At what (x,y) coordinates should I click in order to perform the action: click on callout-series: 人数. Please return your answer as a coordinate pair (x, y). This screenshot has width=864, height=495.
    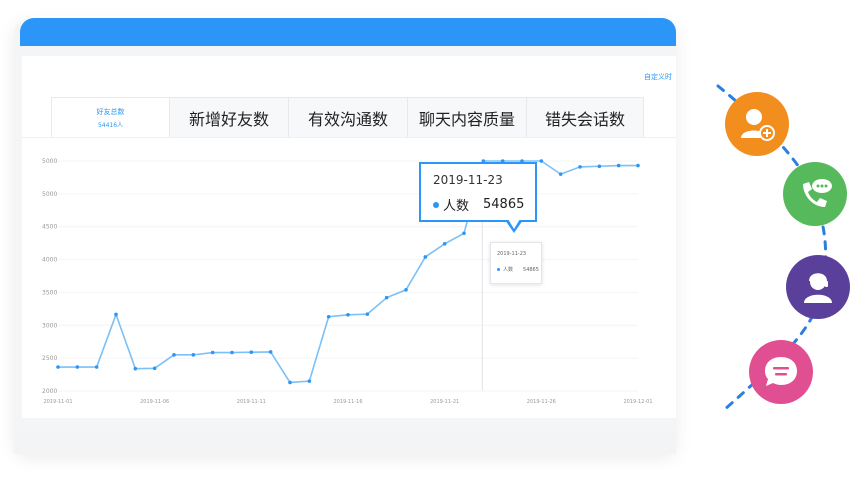
    Looking at the image, I should click on (456, 206).